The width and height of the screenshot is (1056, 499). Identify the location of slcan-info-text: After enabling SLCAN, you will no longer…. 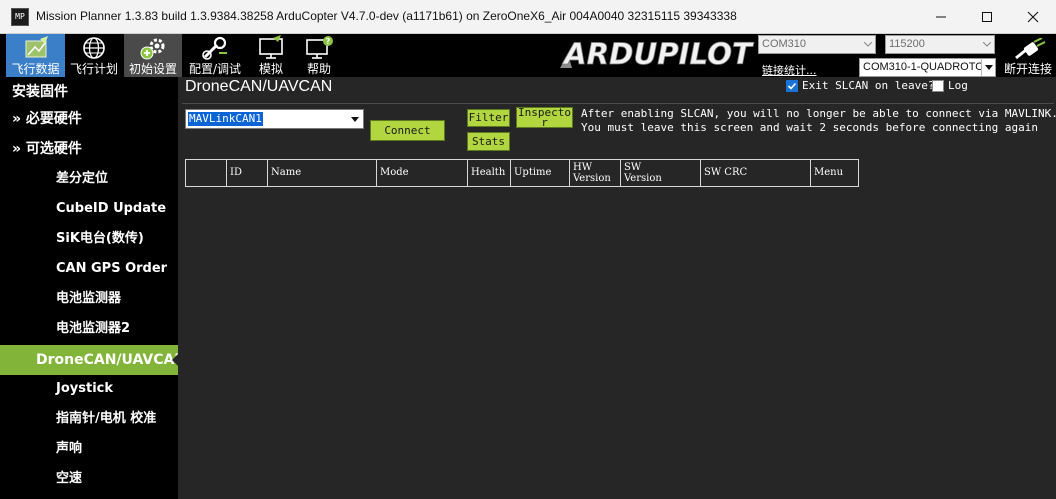
(818, 121).